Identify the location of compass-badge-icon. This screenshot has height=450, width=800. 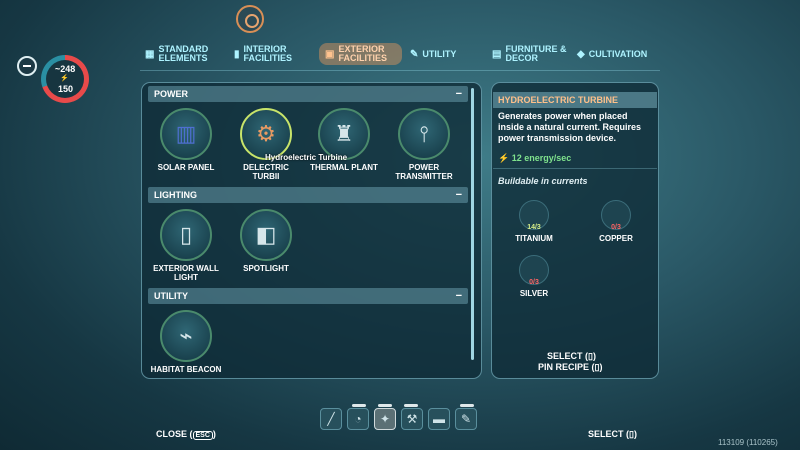
(250, 19).